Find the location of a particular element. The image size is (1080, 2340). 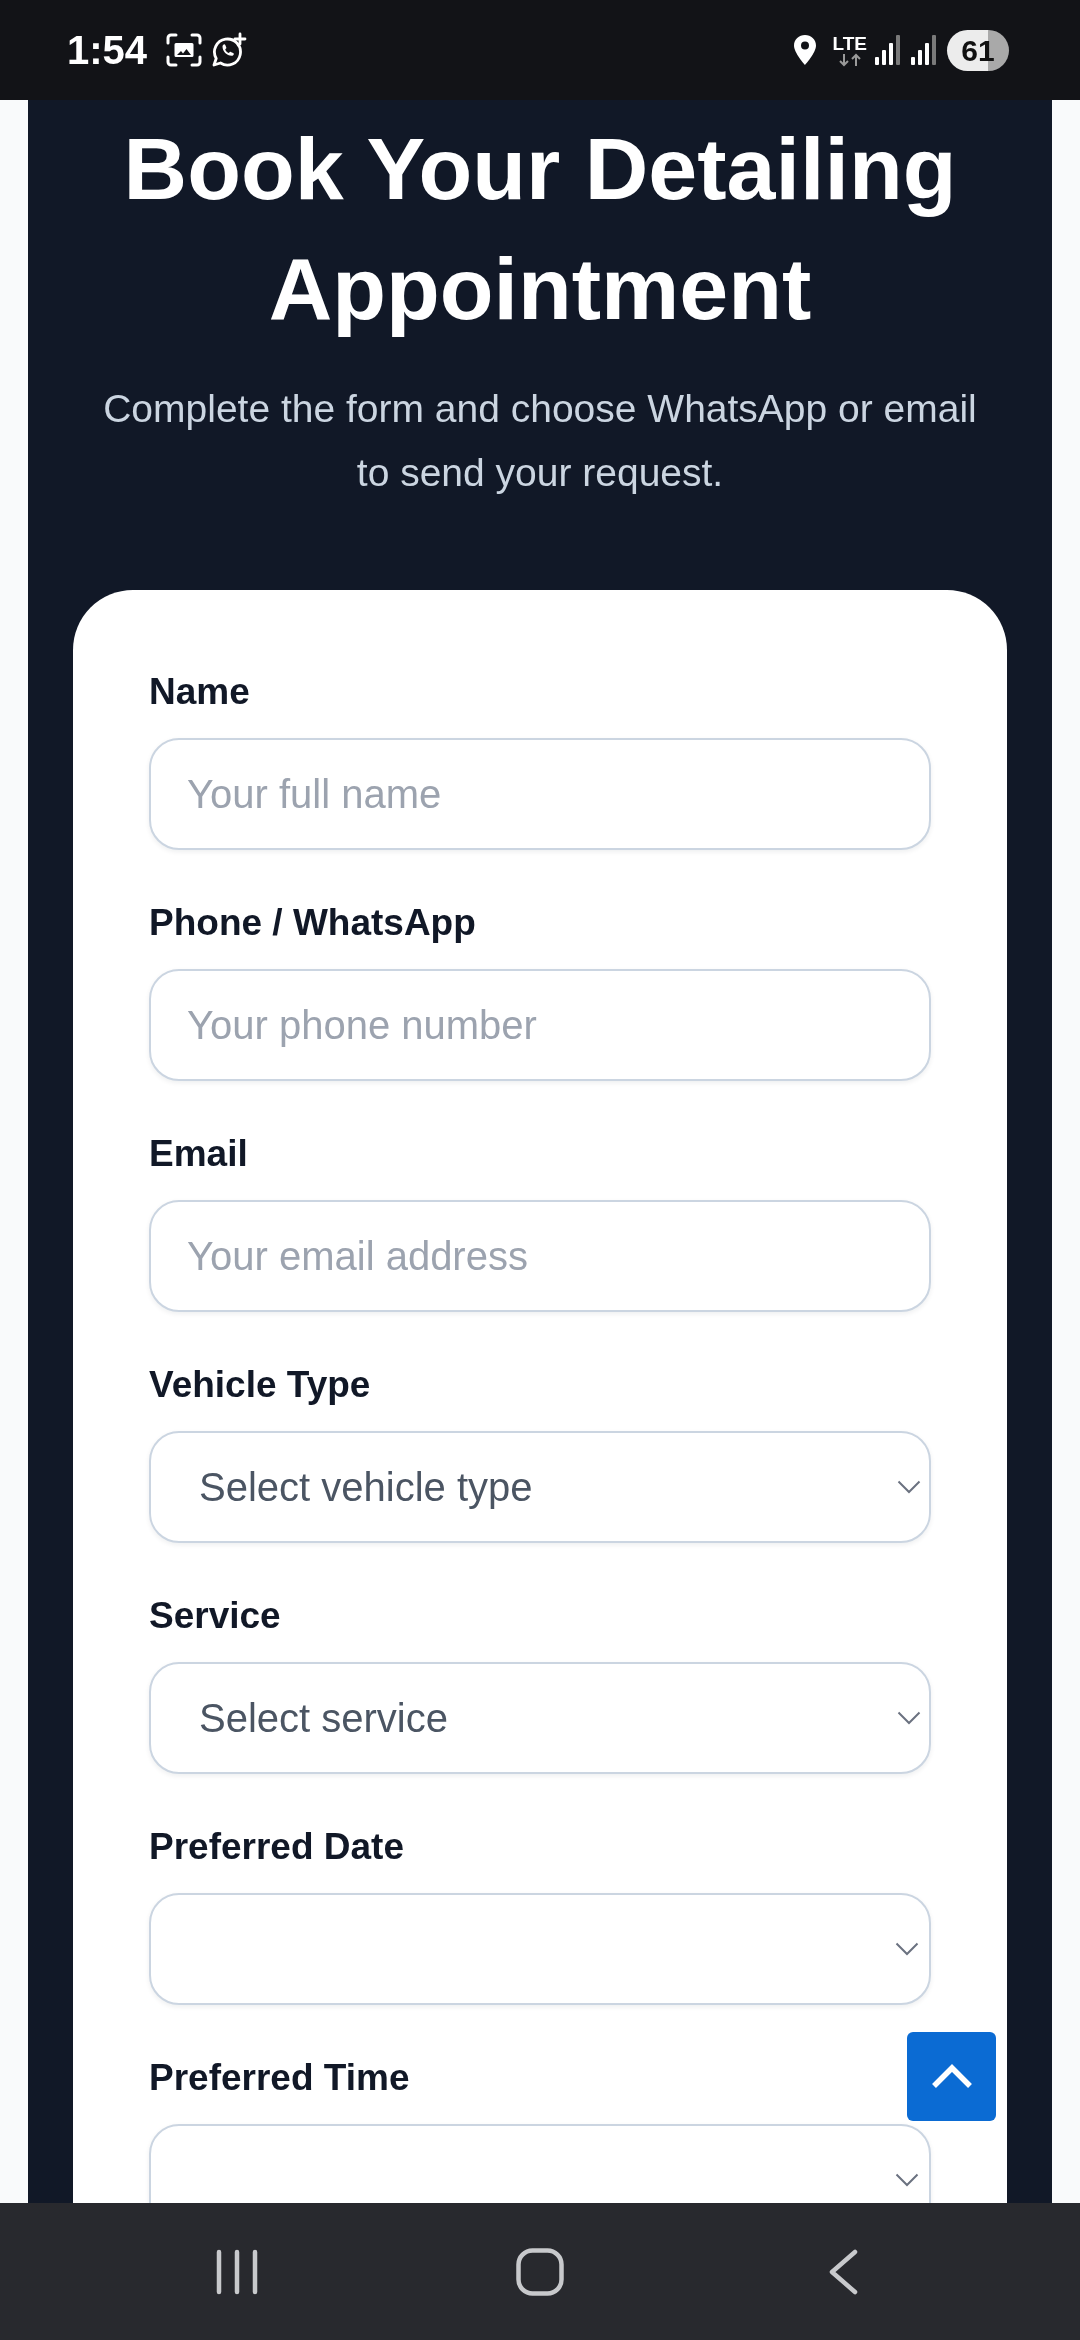

home-icon is located at coordinates (540, 2271).